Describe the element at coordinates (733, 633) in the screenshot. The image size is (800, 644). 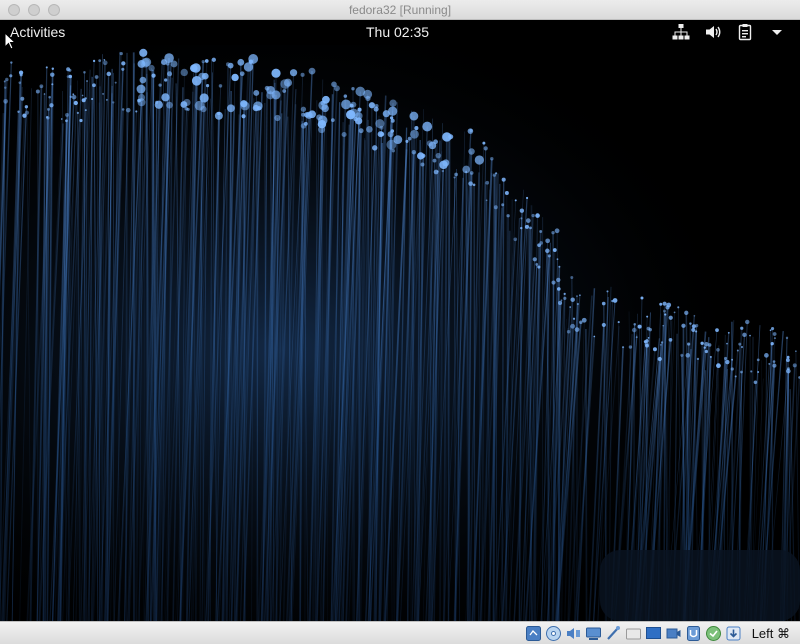
I see `host-key-icon` at that location.